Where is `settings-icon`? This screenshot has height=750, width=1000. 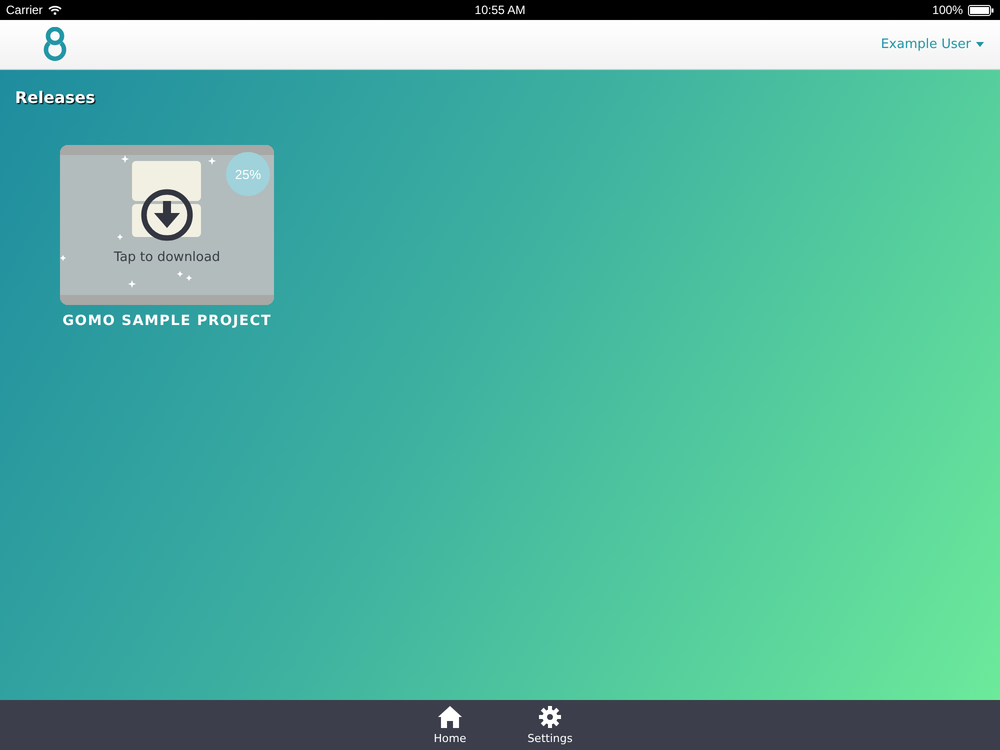
settings-icon is located at coordinates (550, 717).